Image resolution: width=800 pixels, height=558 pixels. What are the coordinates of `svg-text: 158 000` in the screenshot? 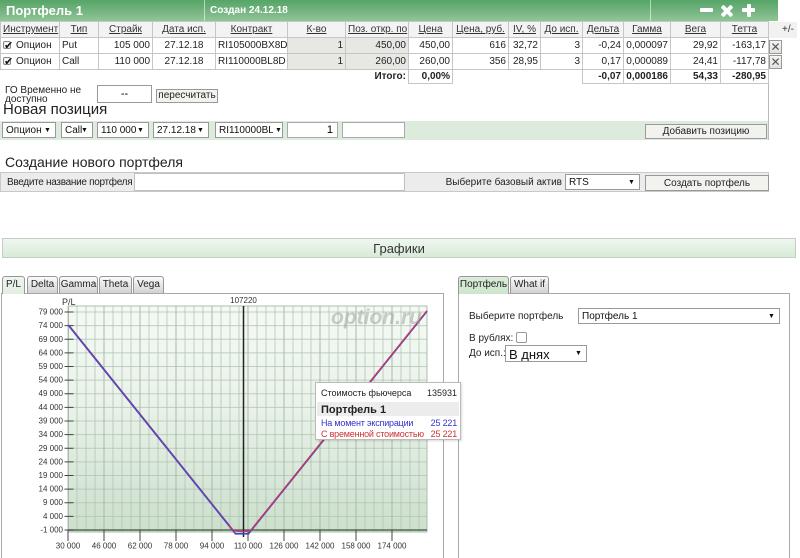 It's located at (356, 546).